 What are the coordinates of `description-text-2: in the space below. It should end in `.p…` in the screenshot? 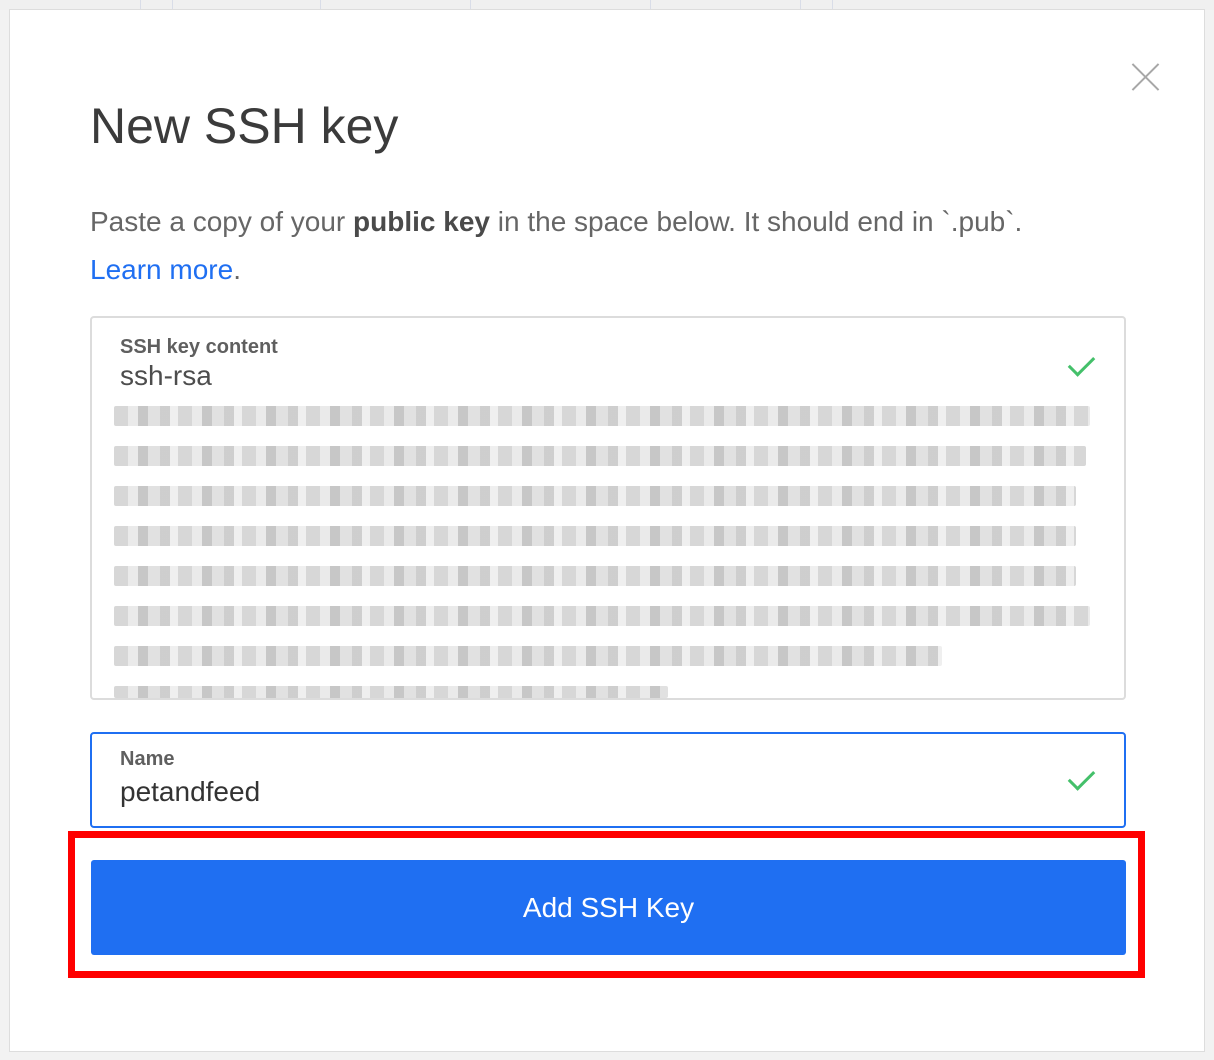 It's located at (756, 221).